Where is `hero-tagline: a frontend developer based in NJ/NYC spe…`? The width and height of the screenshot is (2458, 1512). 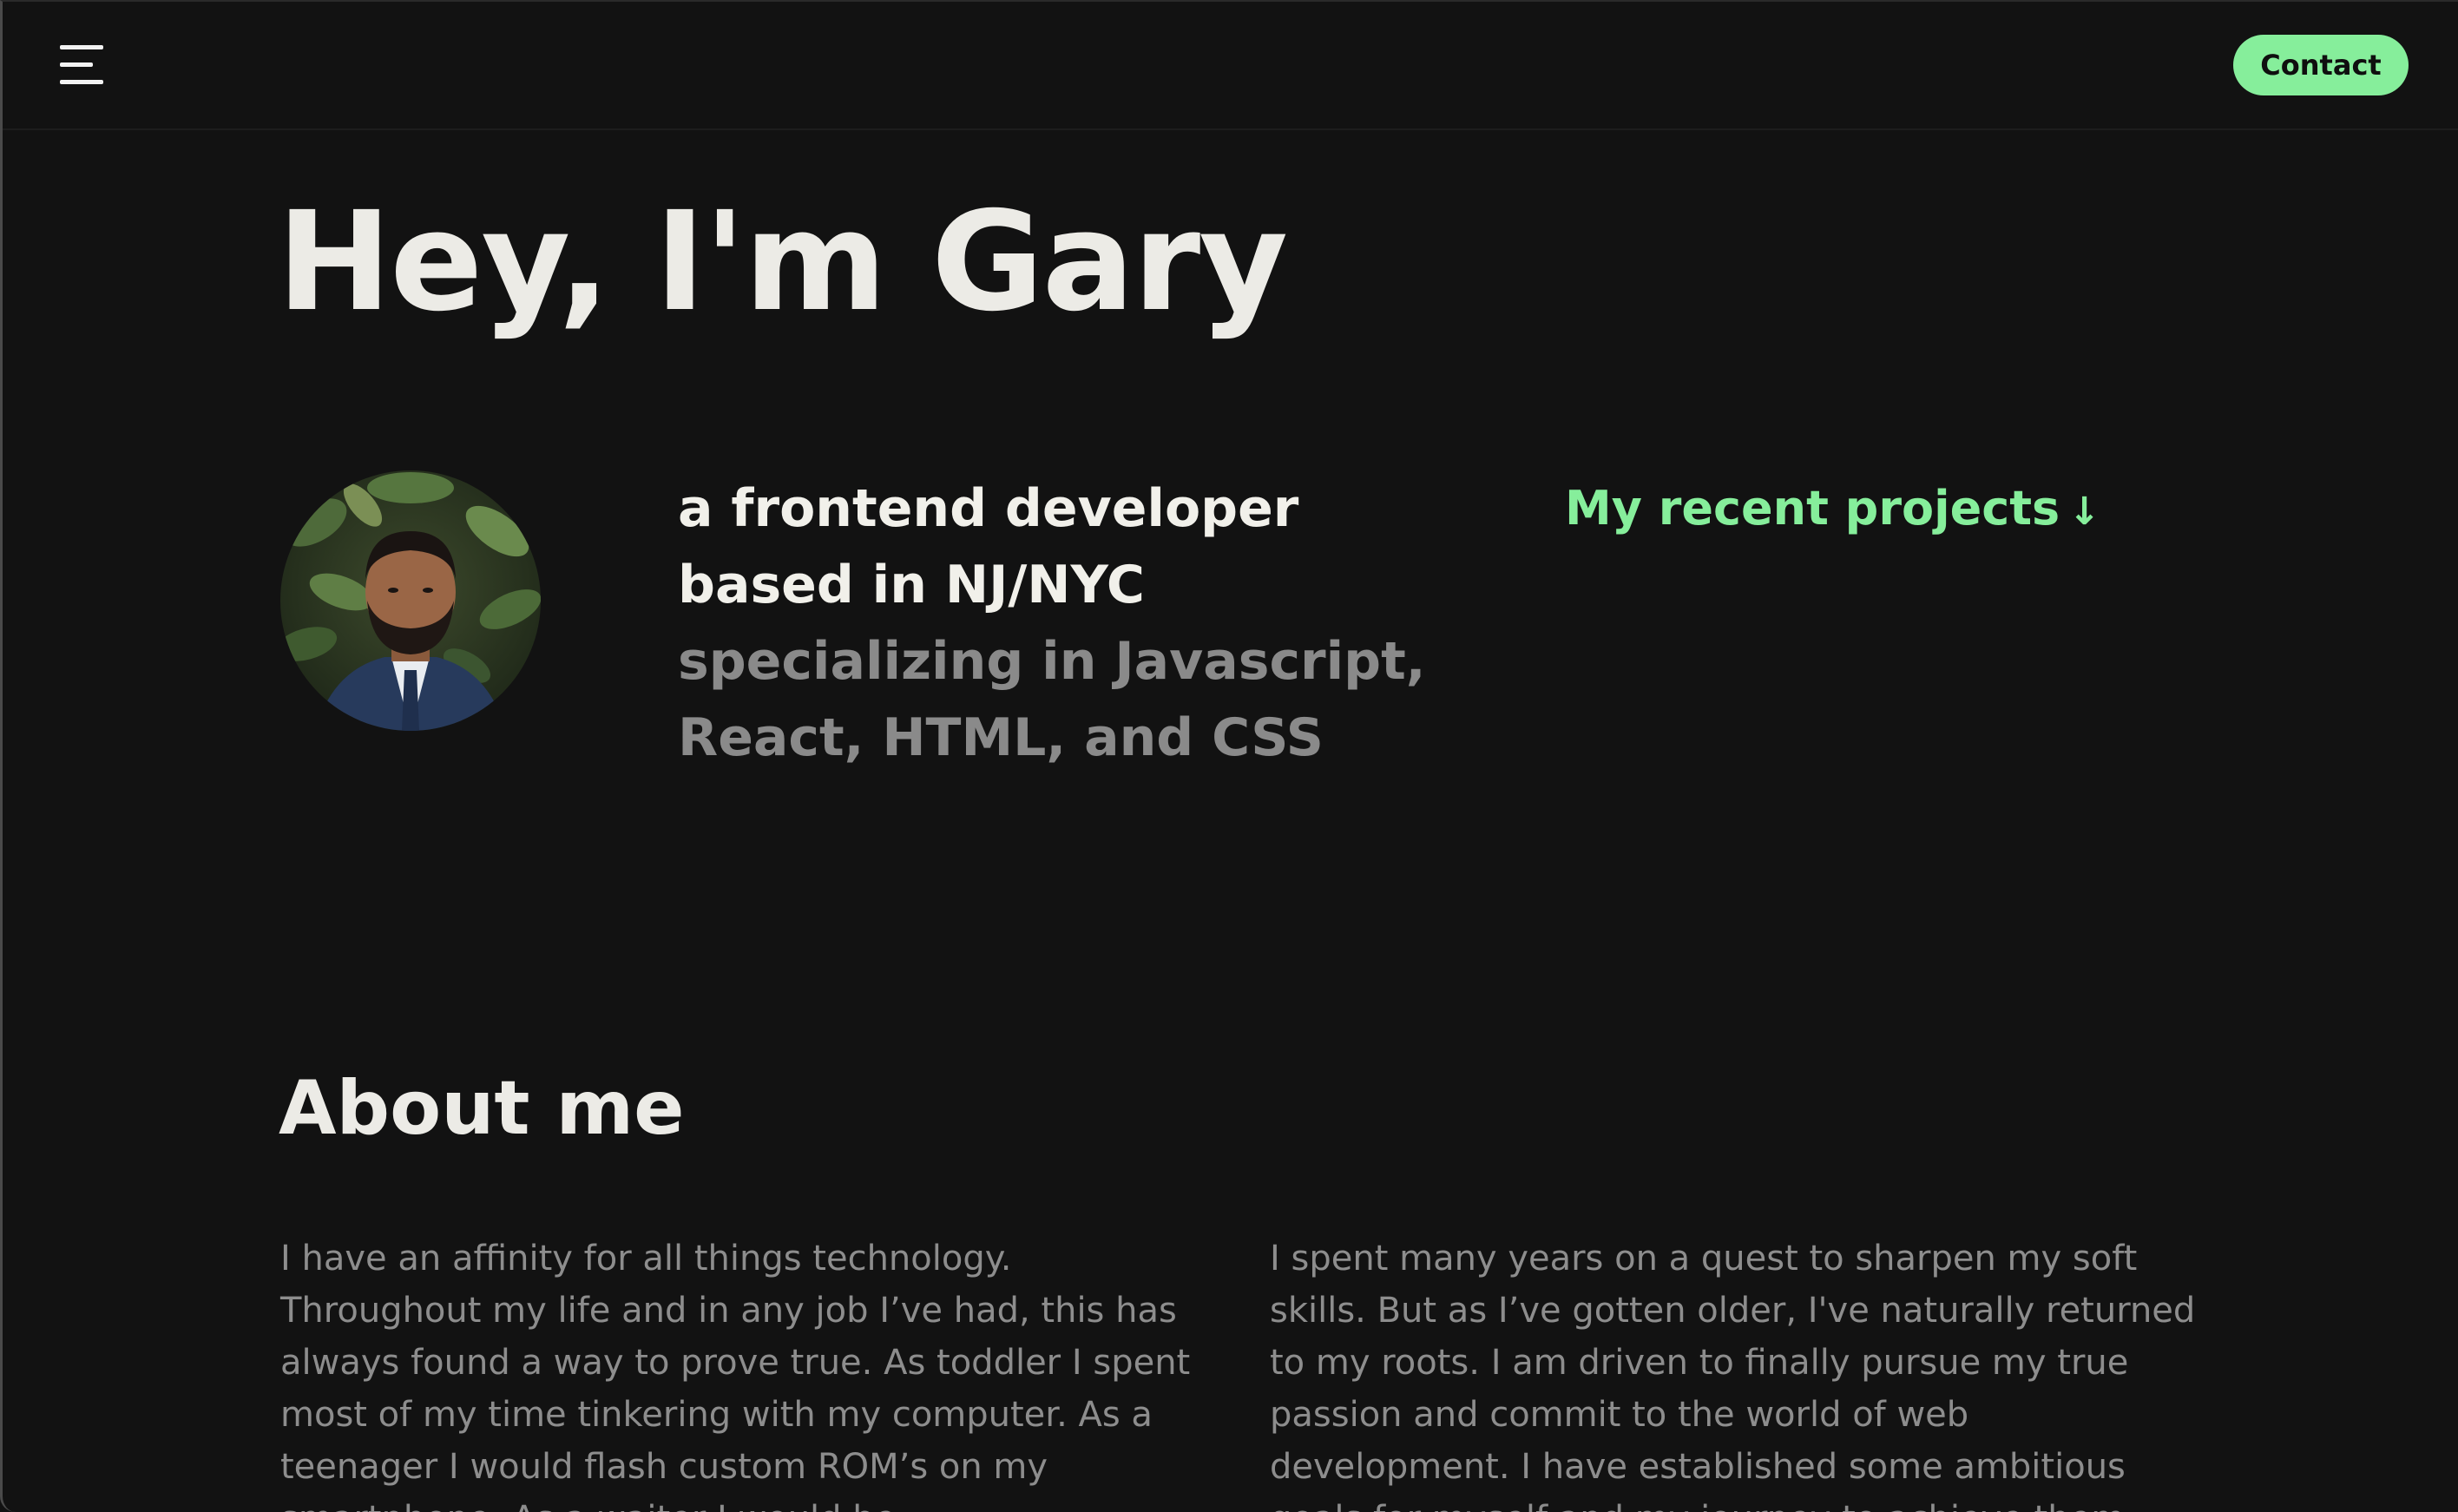 hero-tagline: a frontend developer based in NJ/NYC spe… is located at coordinates (1060, 623).